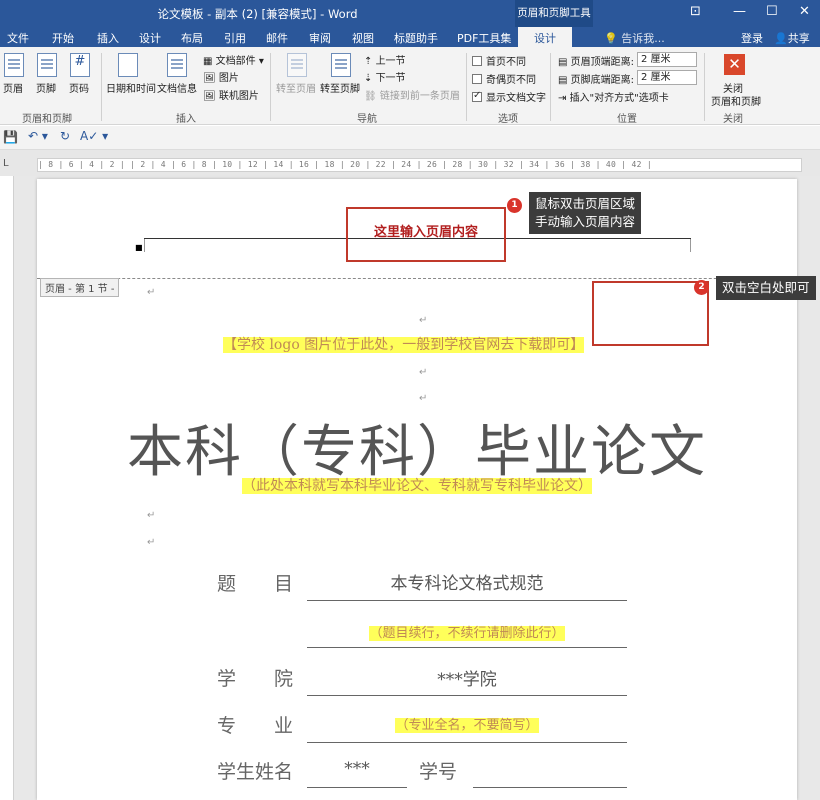 This screenshot has height=800, width=820. What do you see at coordinates (128, 65) in the screenshot?
I see `calendar-icon` at bounding box center [128, 65].